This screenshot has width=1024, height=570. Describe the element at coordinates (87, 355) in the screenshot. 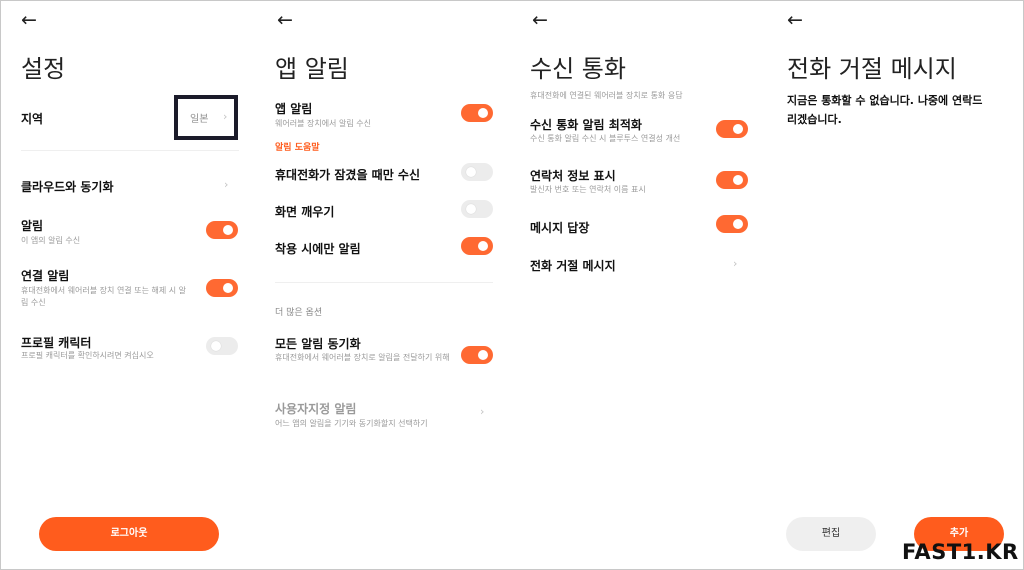

I see `profile-character-desc: 프로필 캐릭터를 확인하시려면 켜십시오` at that location.